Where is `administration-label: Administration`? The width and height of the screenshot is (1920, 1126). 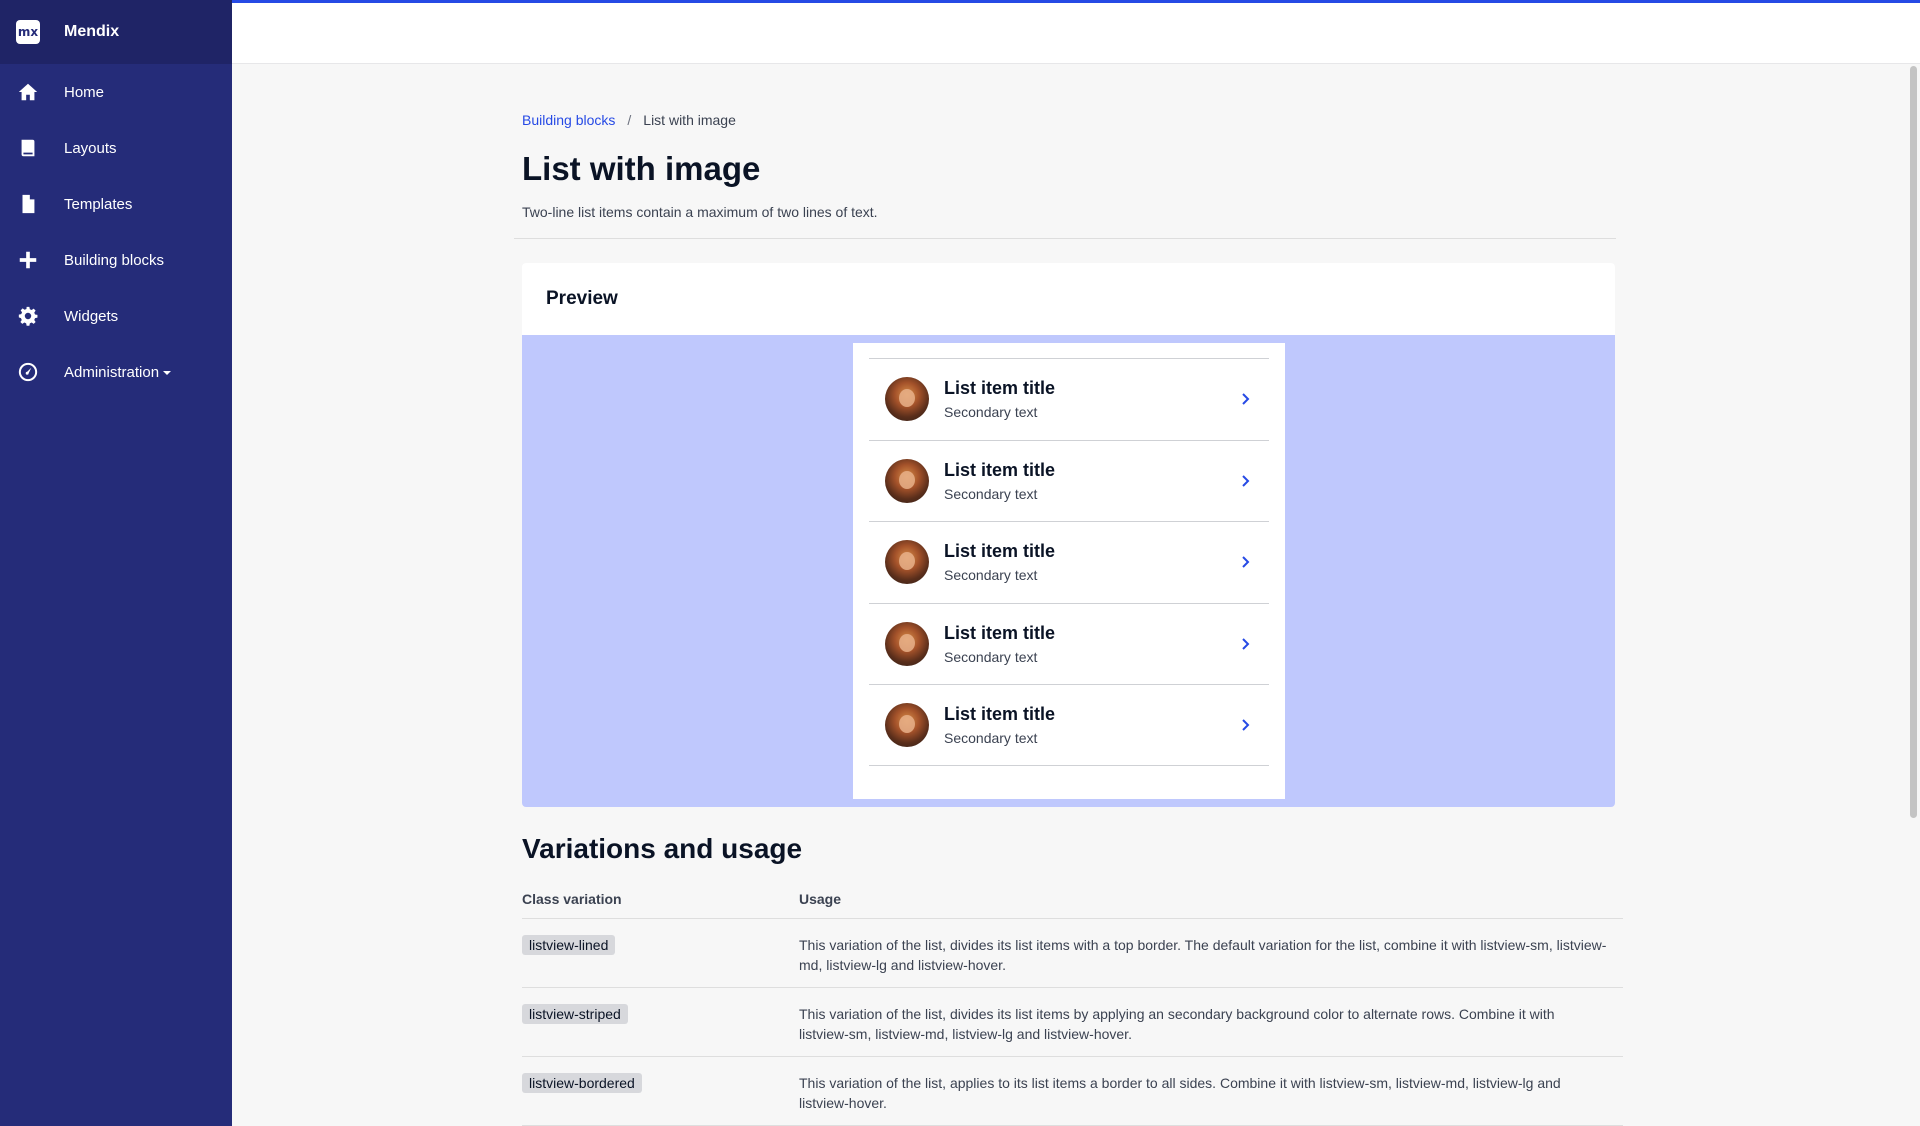
administration-label: Administration is located at coordinates (112, 372).